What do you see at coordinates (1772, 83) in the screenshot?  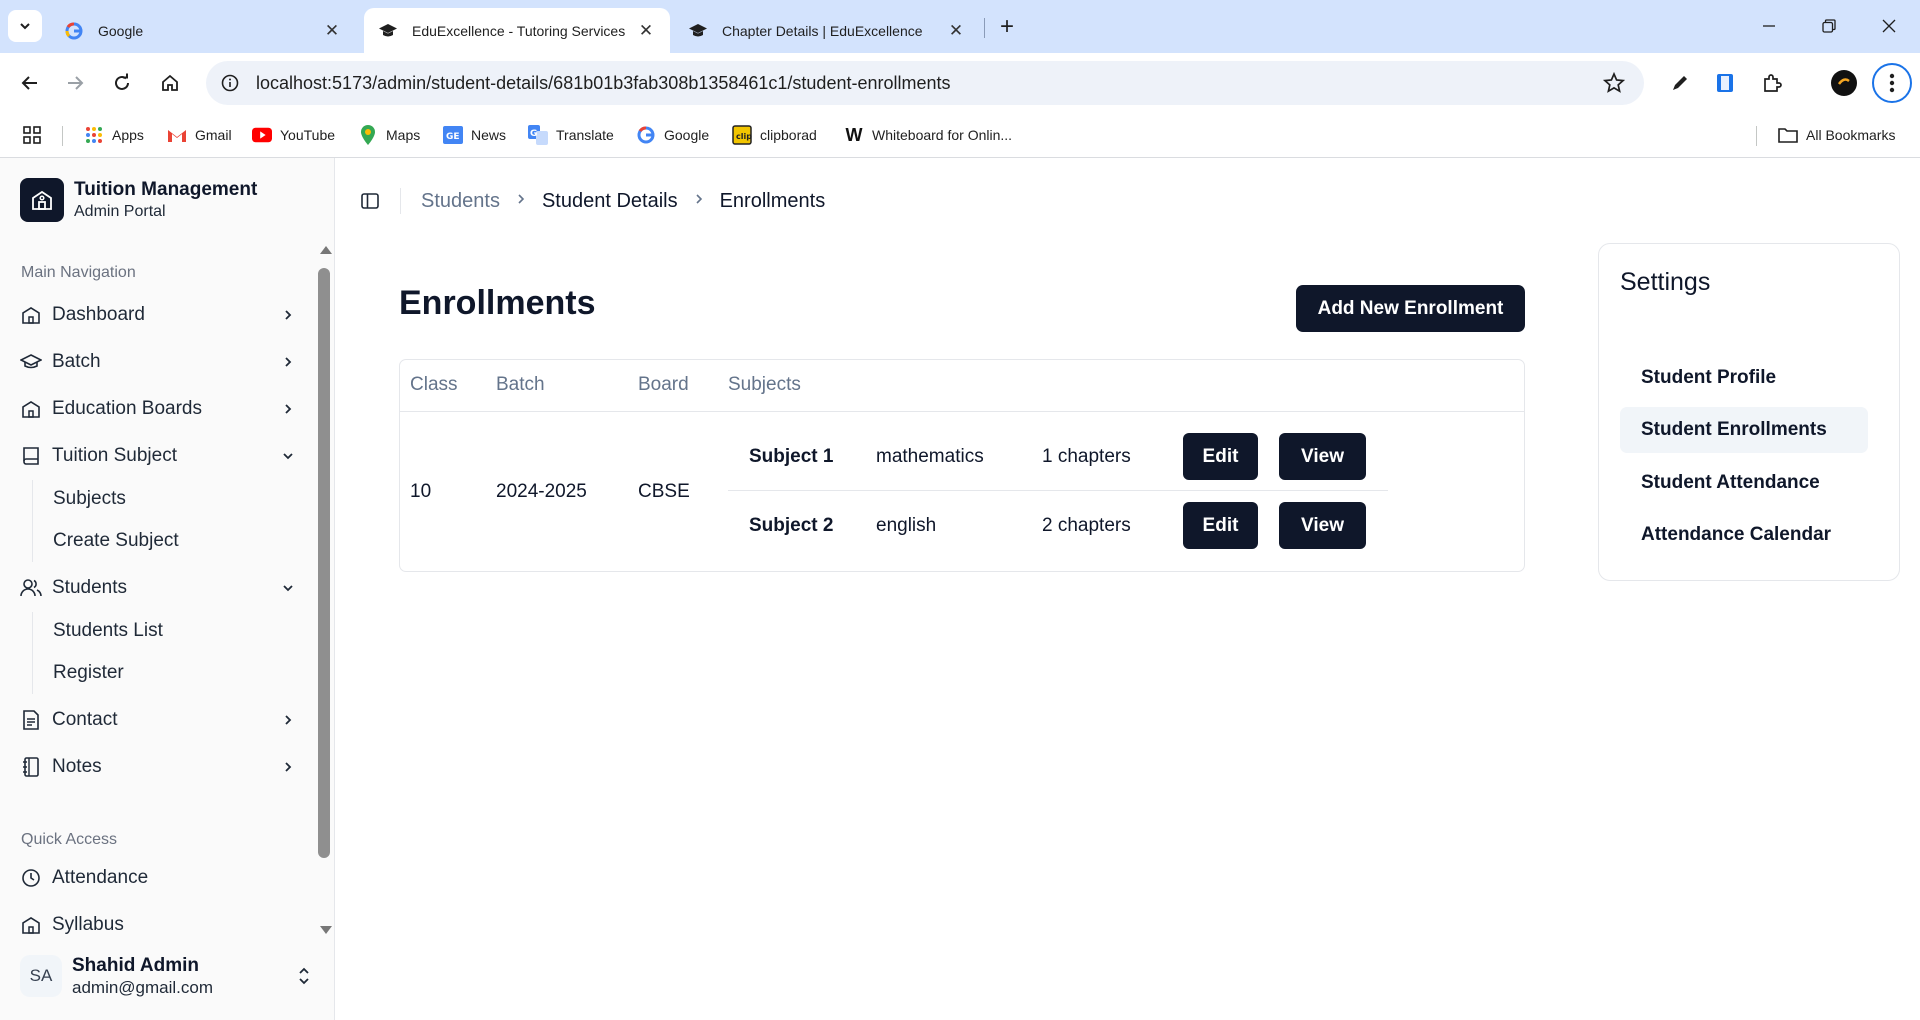 I see `extensions-button` at bounding box center [1772, 83].